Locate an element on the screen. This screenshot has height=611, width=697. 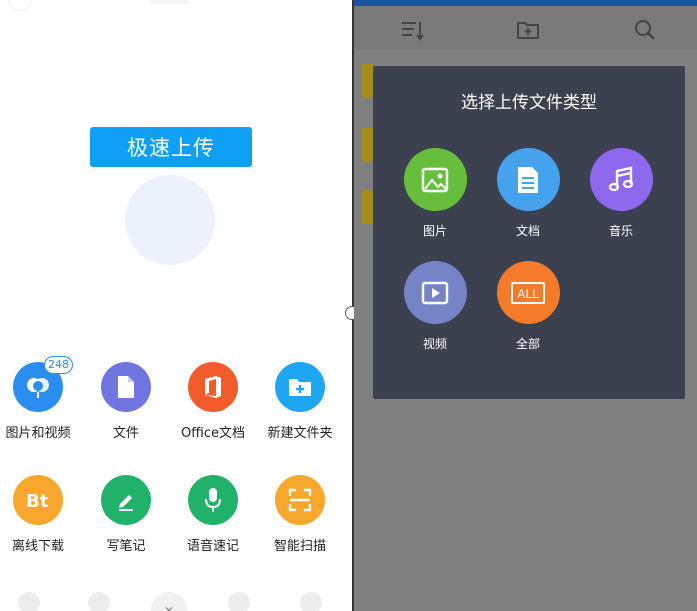
type-all: ALL 全部 is located at coordinates (528, 306).